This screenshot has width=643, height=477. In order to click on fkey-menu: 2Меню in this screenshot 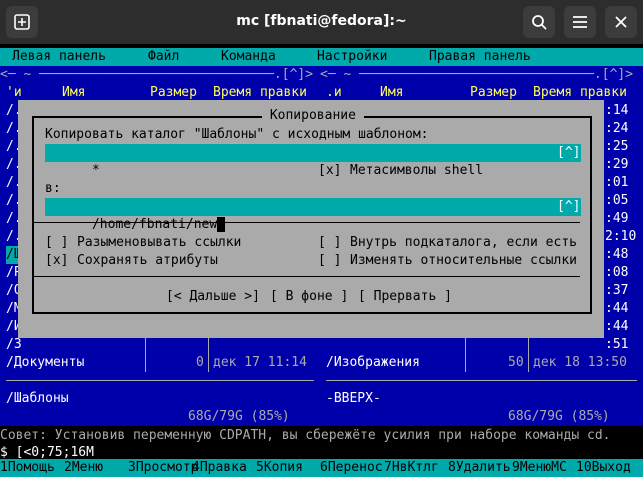, I will do `click(96, 468)`.